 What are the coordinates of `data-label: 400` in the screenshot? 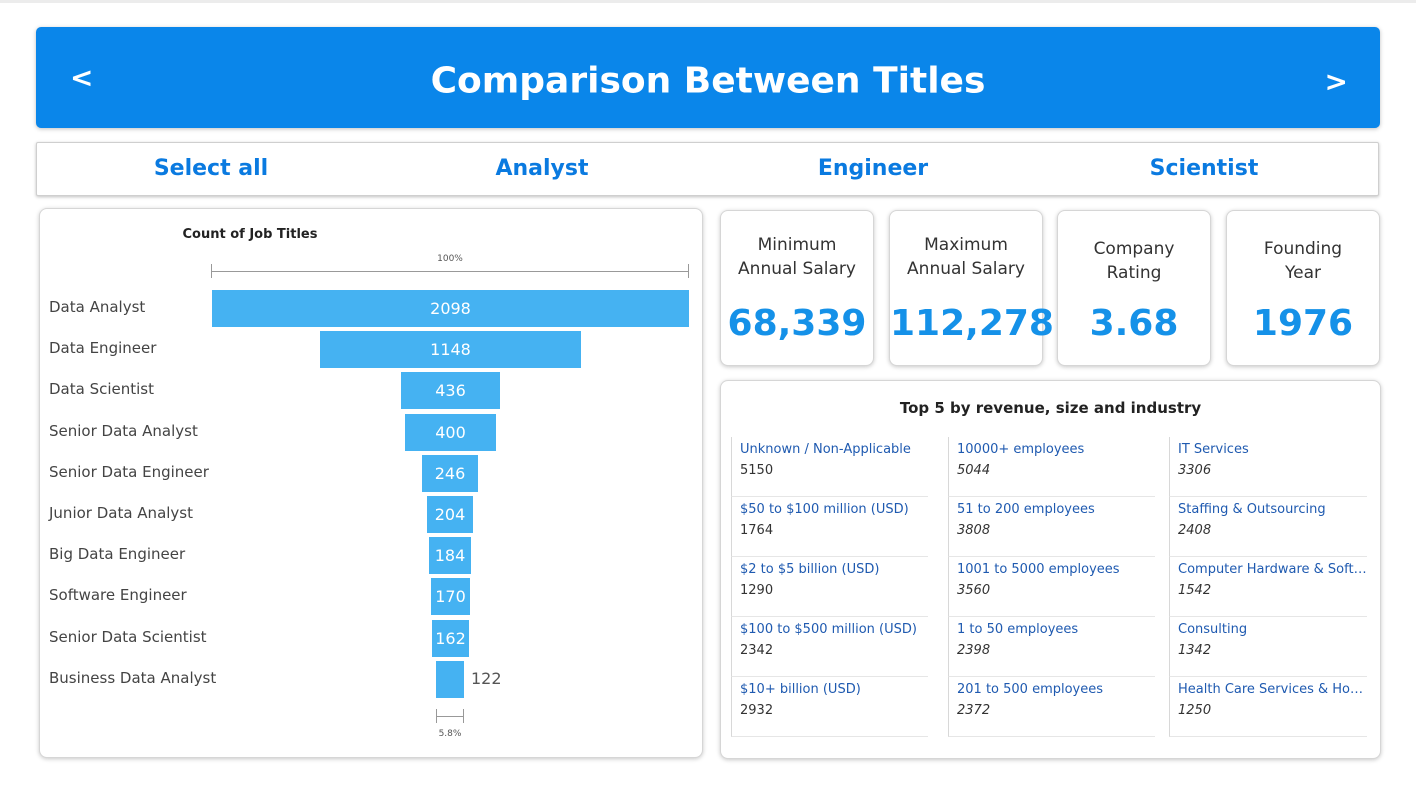 It's located at (450, 432).